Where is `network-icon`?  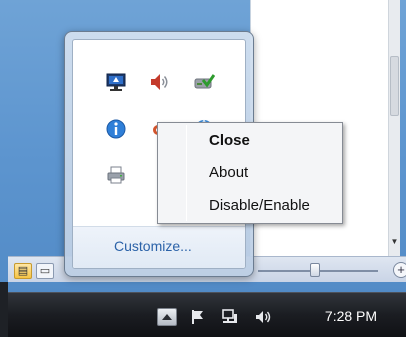 network-icon is located at coordinates (230, 317).